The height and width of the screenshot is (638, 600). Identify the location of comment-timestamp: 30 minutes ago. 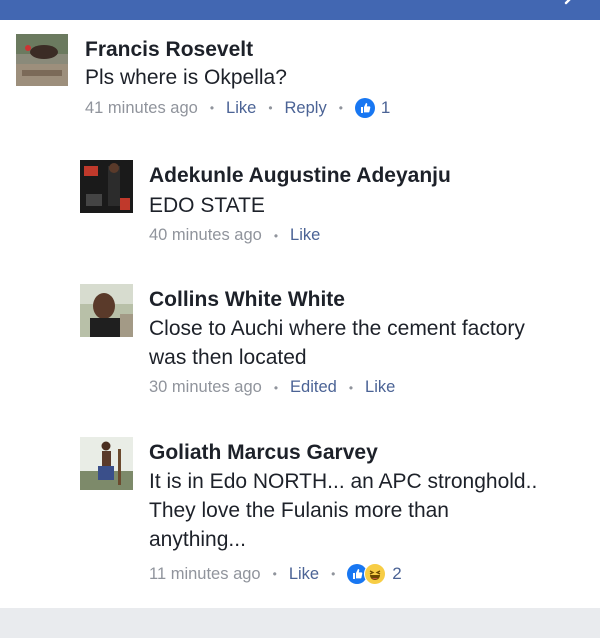
(205, 387).